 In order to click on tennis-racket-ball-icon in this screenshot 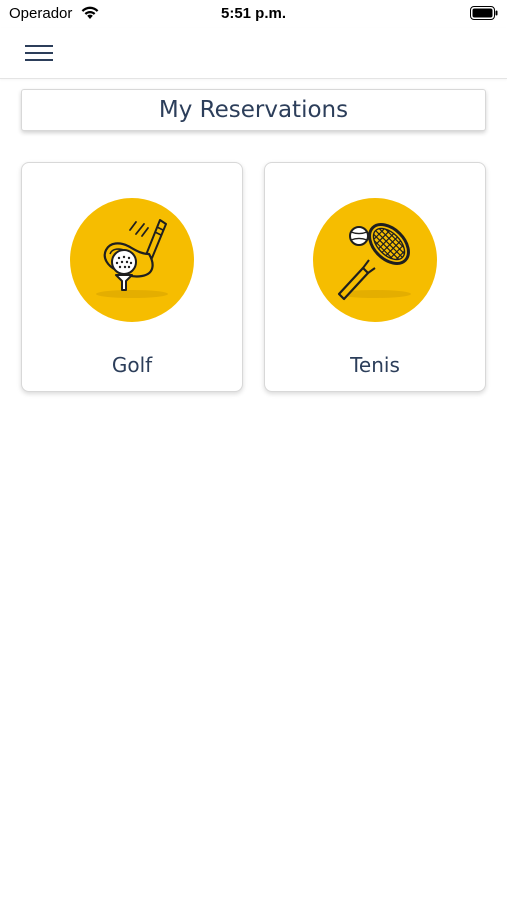, I will do `click(375, 260)`.